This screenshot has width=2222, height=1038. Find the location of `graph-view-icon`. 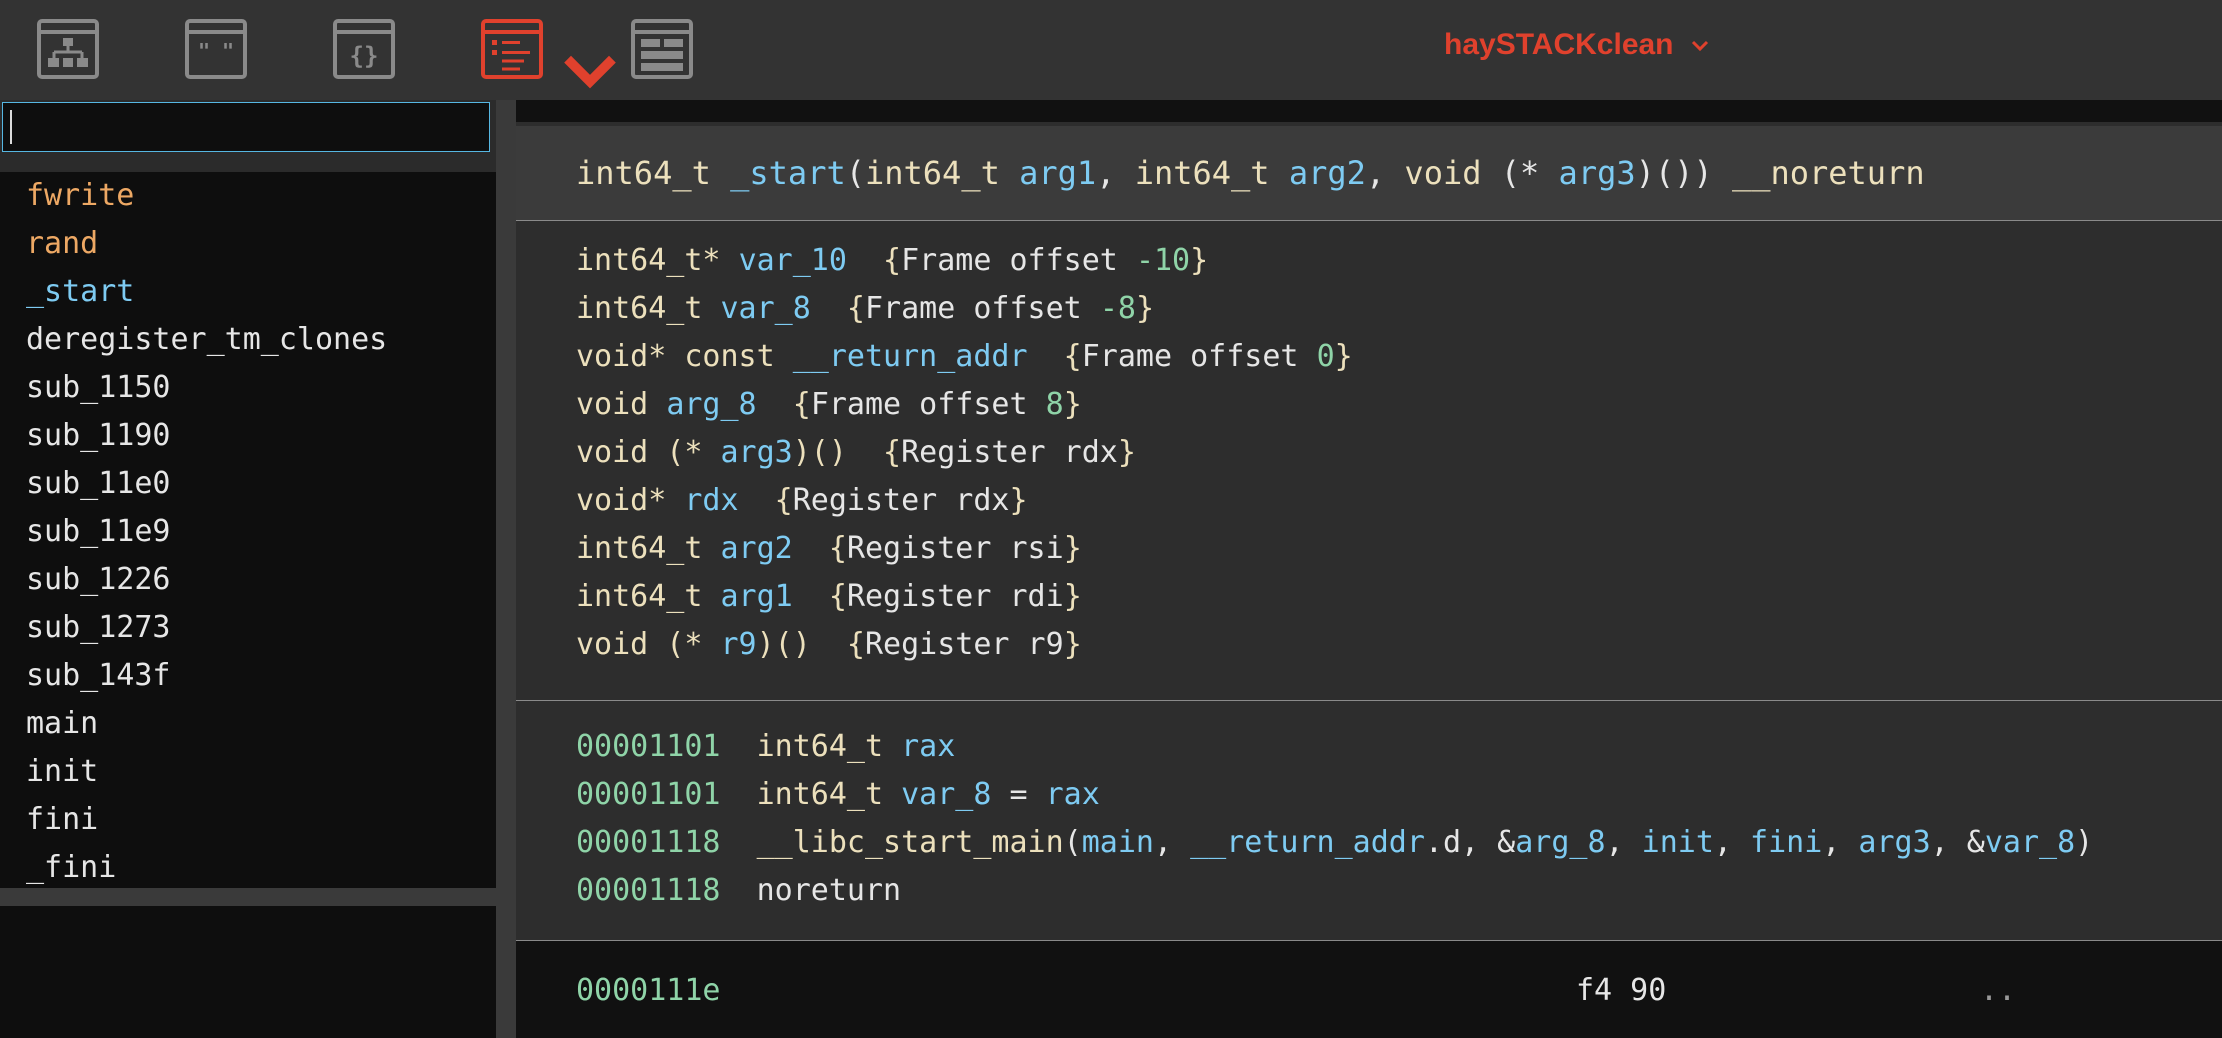

graph-view-icon is located at coordinates (70, 51).